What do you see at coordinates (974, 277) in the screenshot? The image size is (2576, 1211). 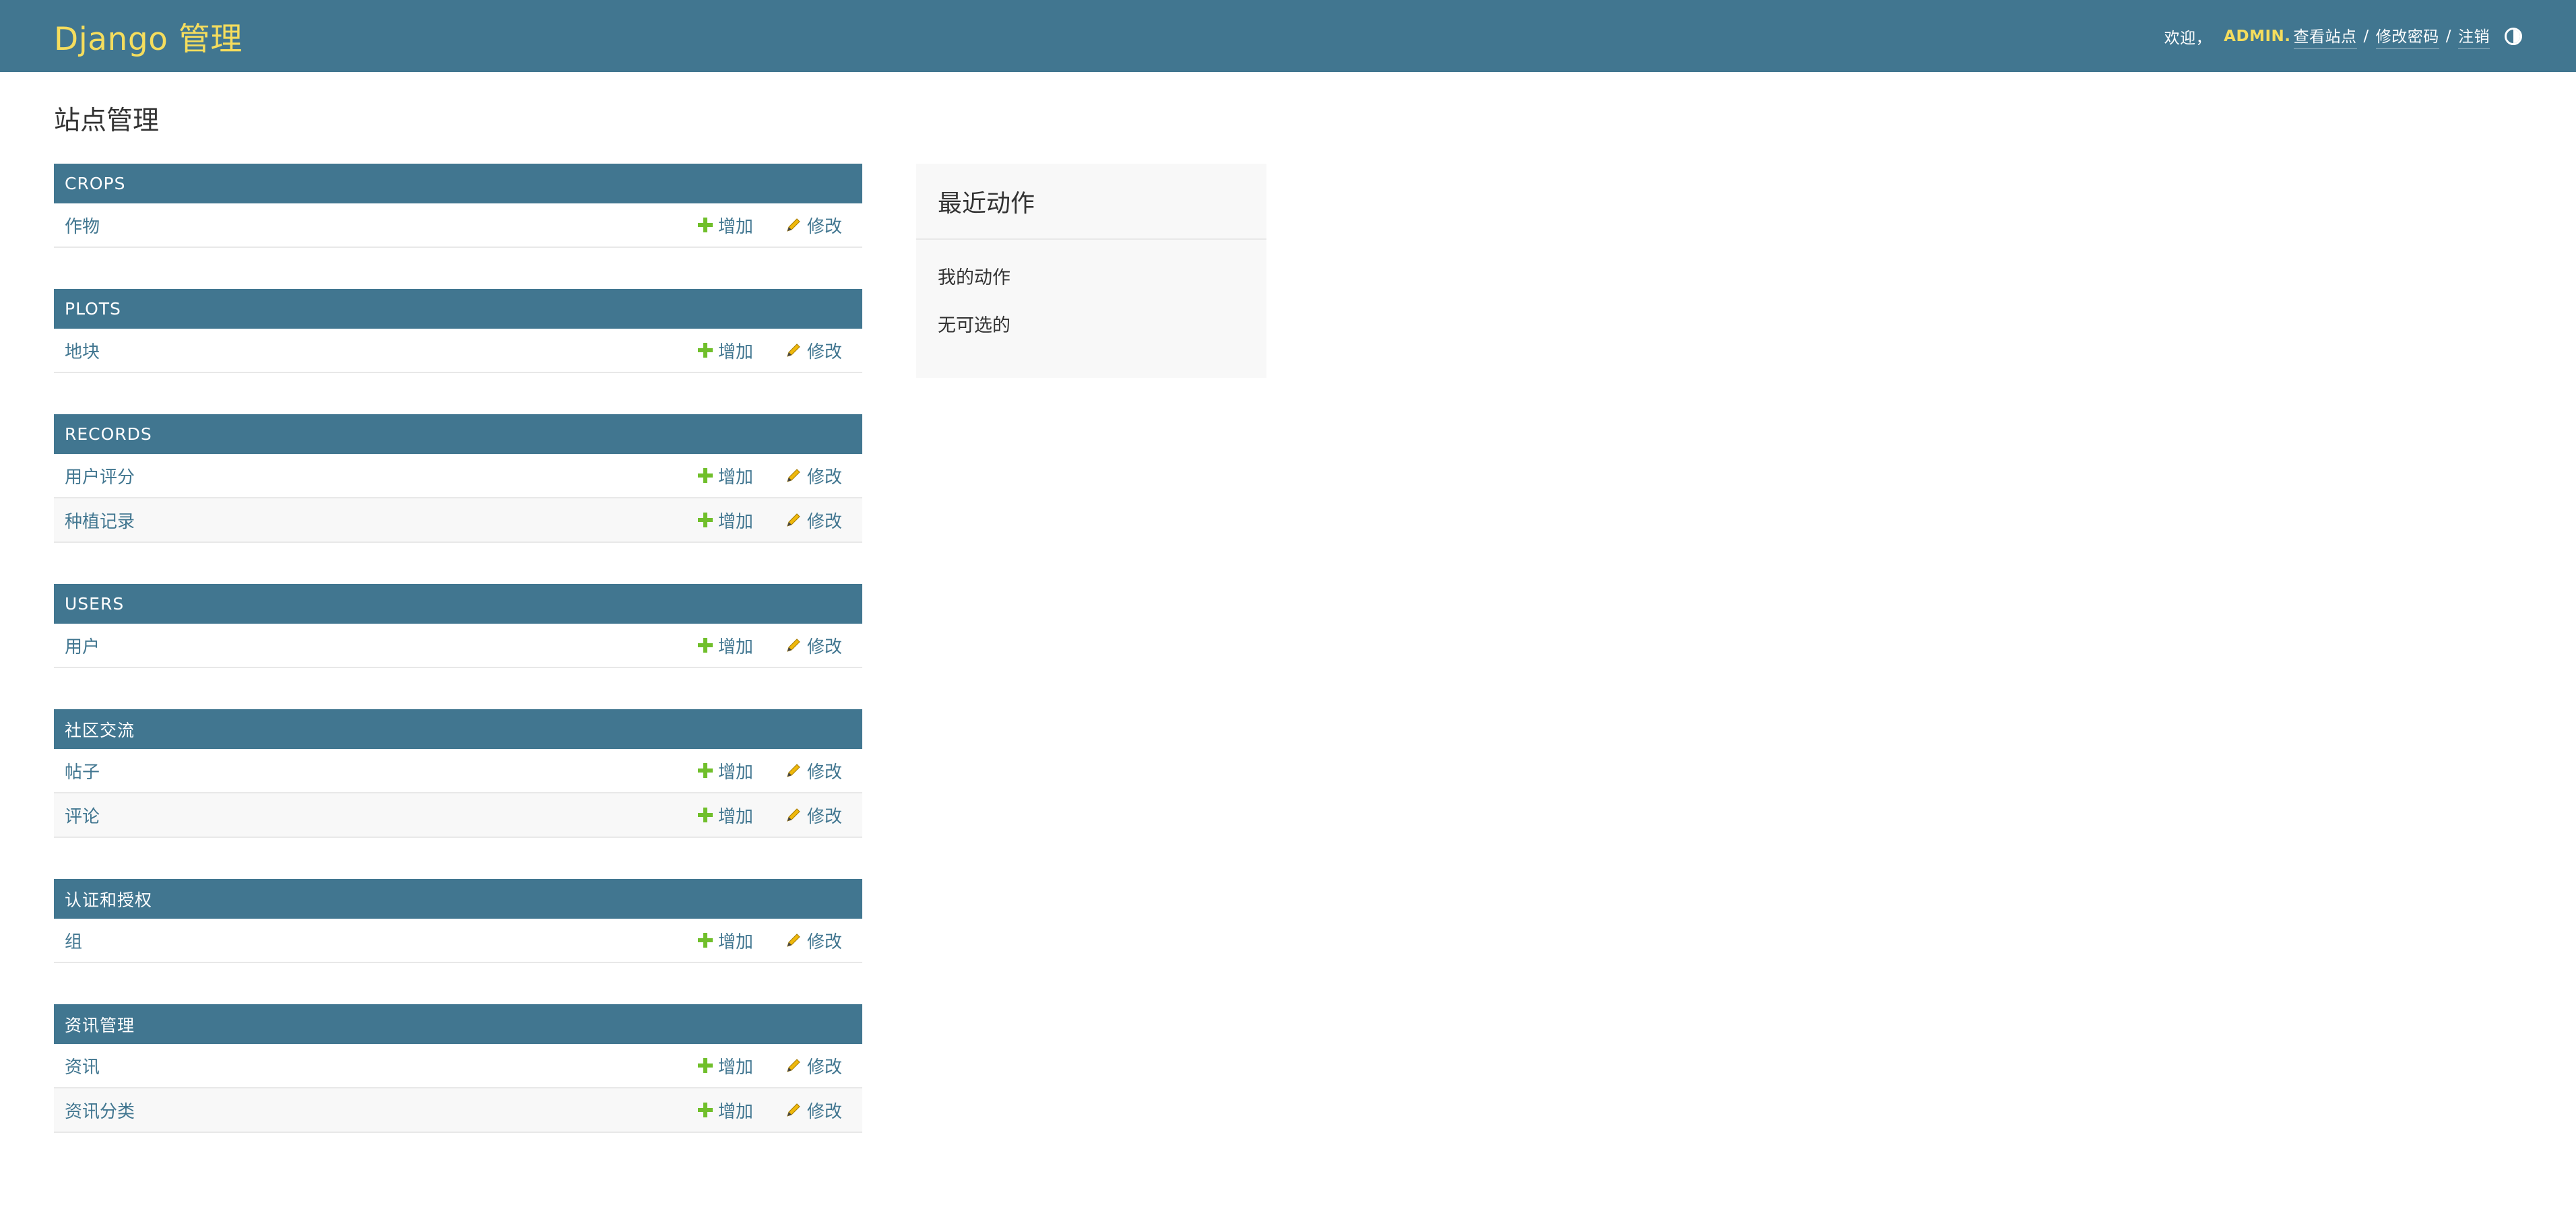 I see `my-actions-heading: 我的动作` at bounding box center [974, 277].